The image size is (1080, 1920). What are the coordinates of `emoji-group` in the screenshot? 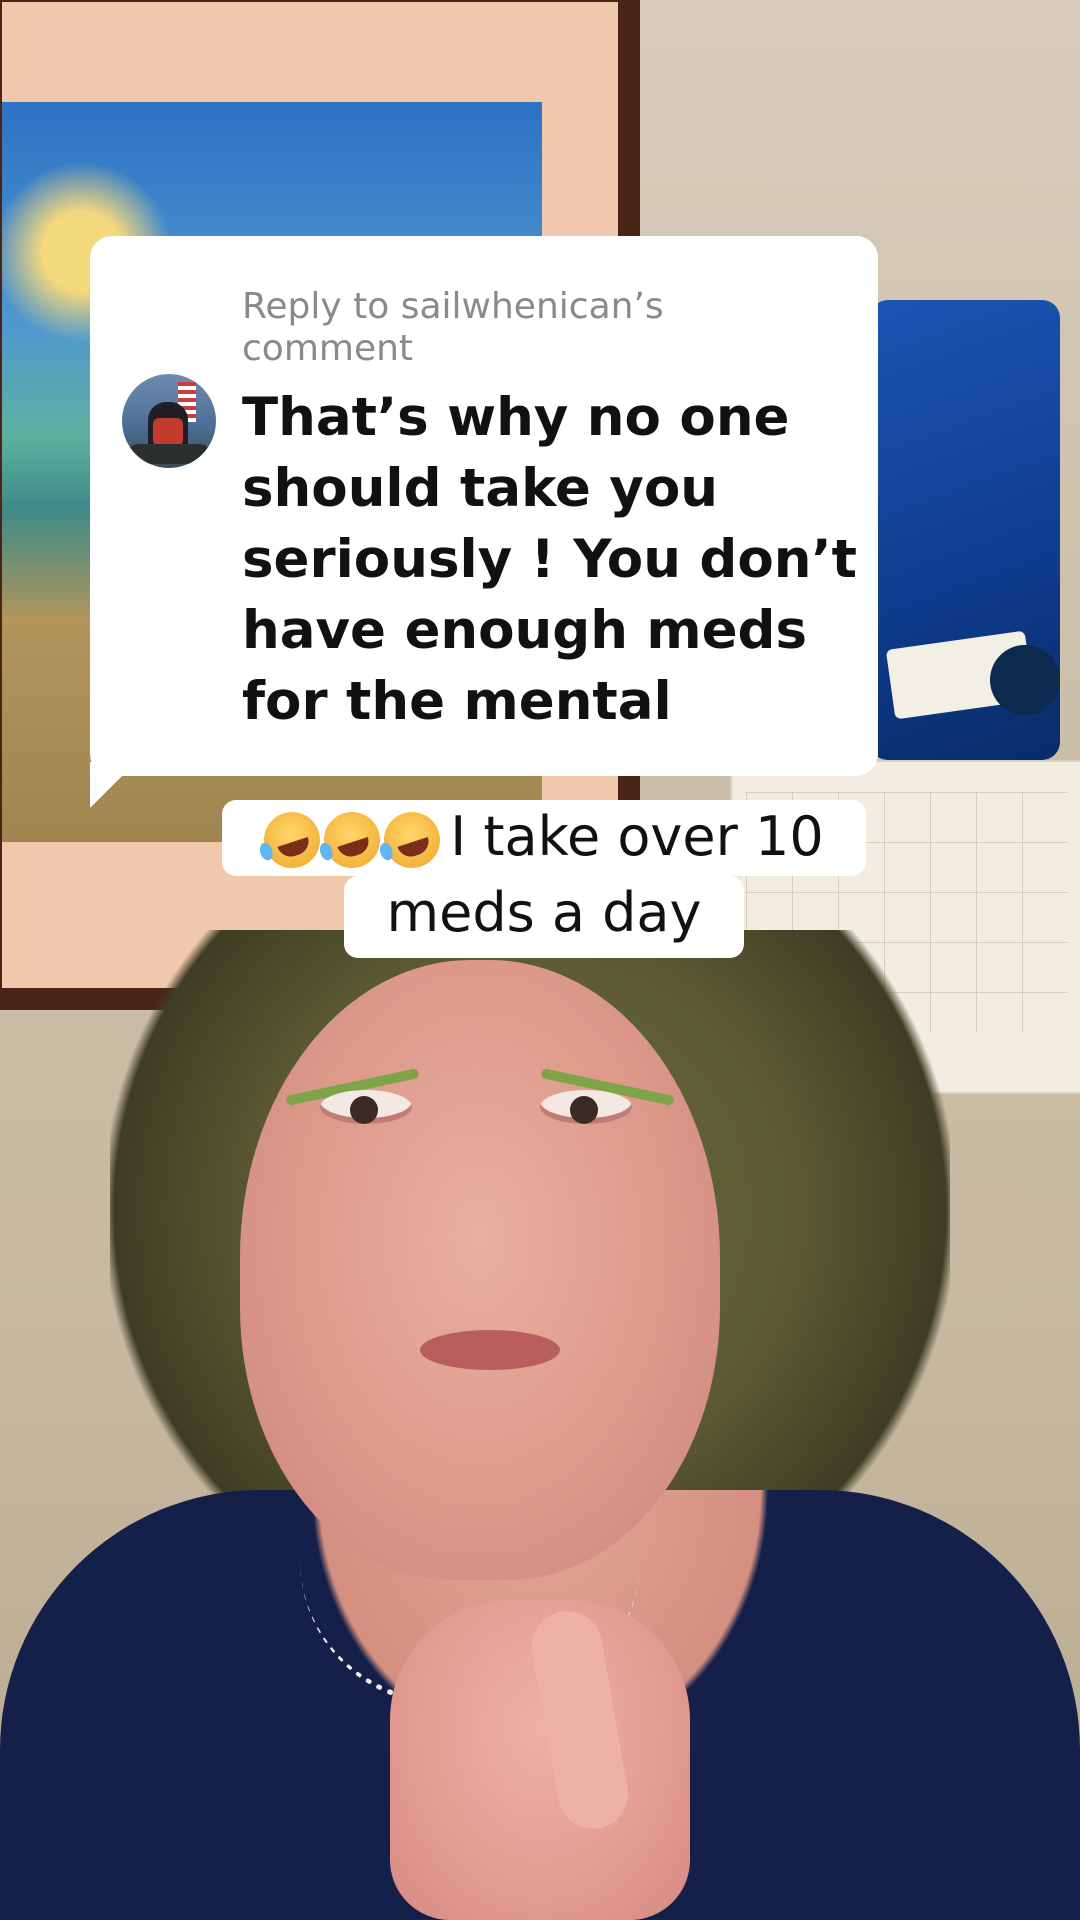 It's located at (352, 838).